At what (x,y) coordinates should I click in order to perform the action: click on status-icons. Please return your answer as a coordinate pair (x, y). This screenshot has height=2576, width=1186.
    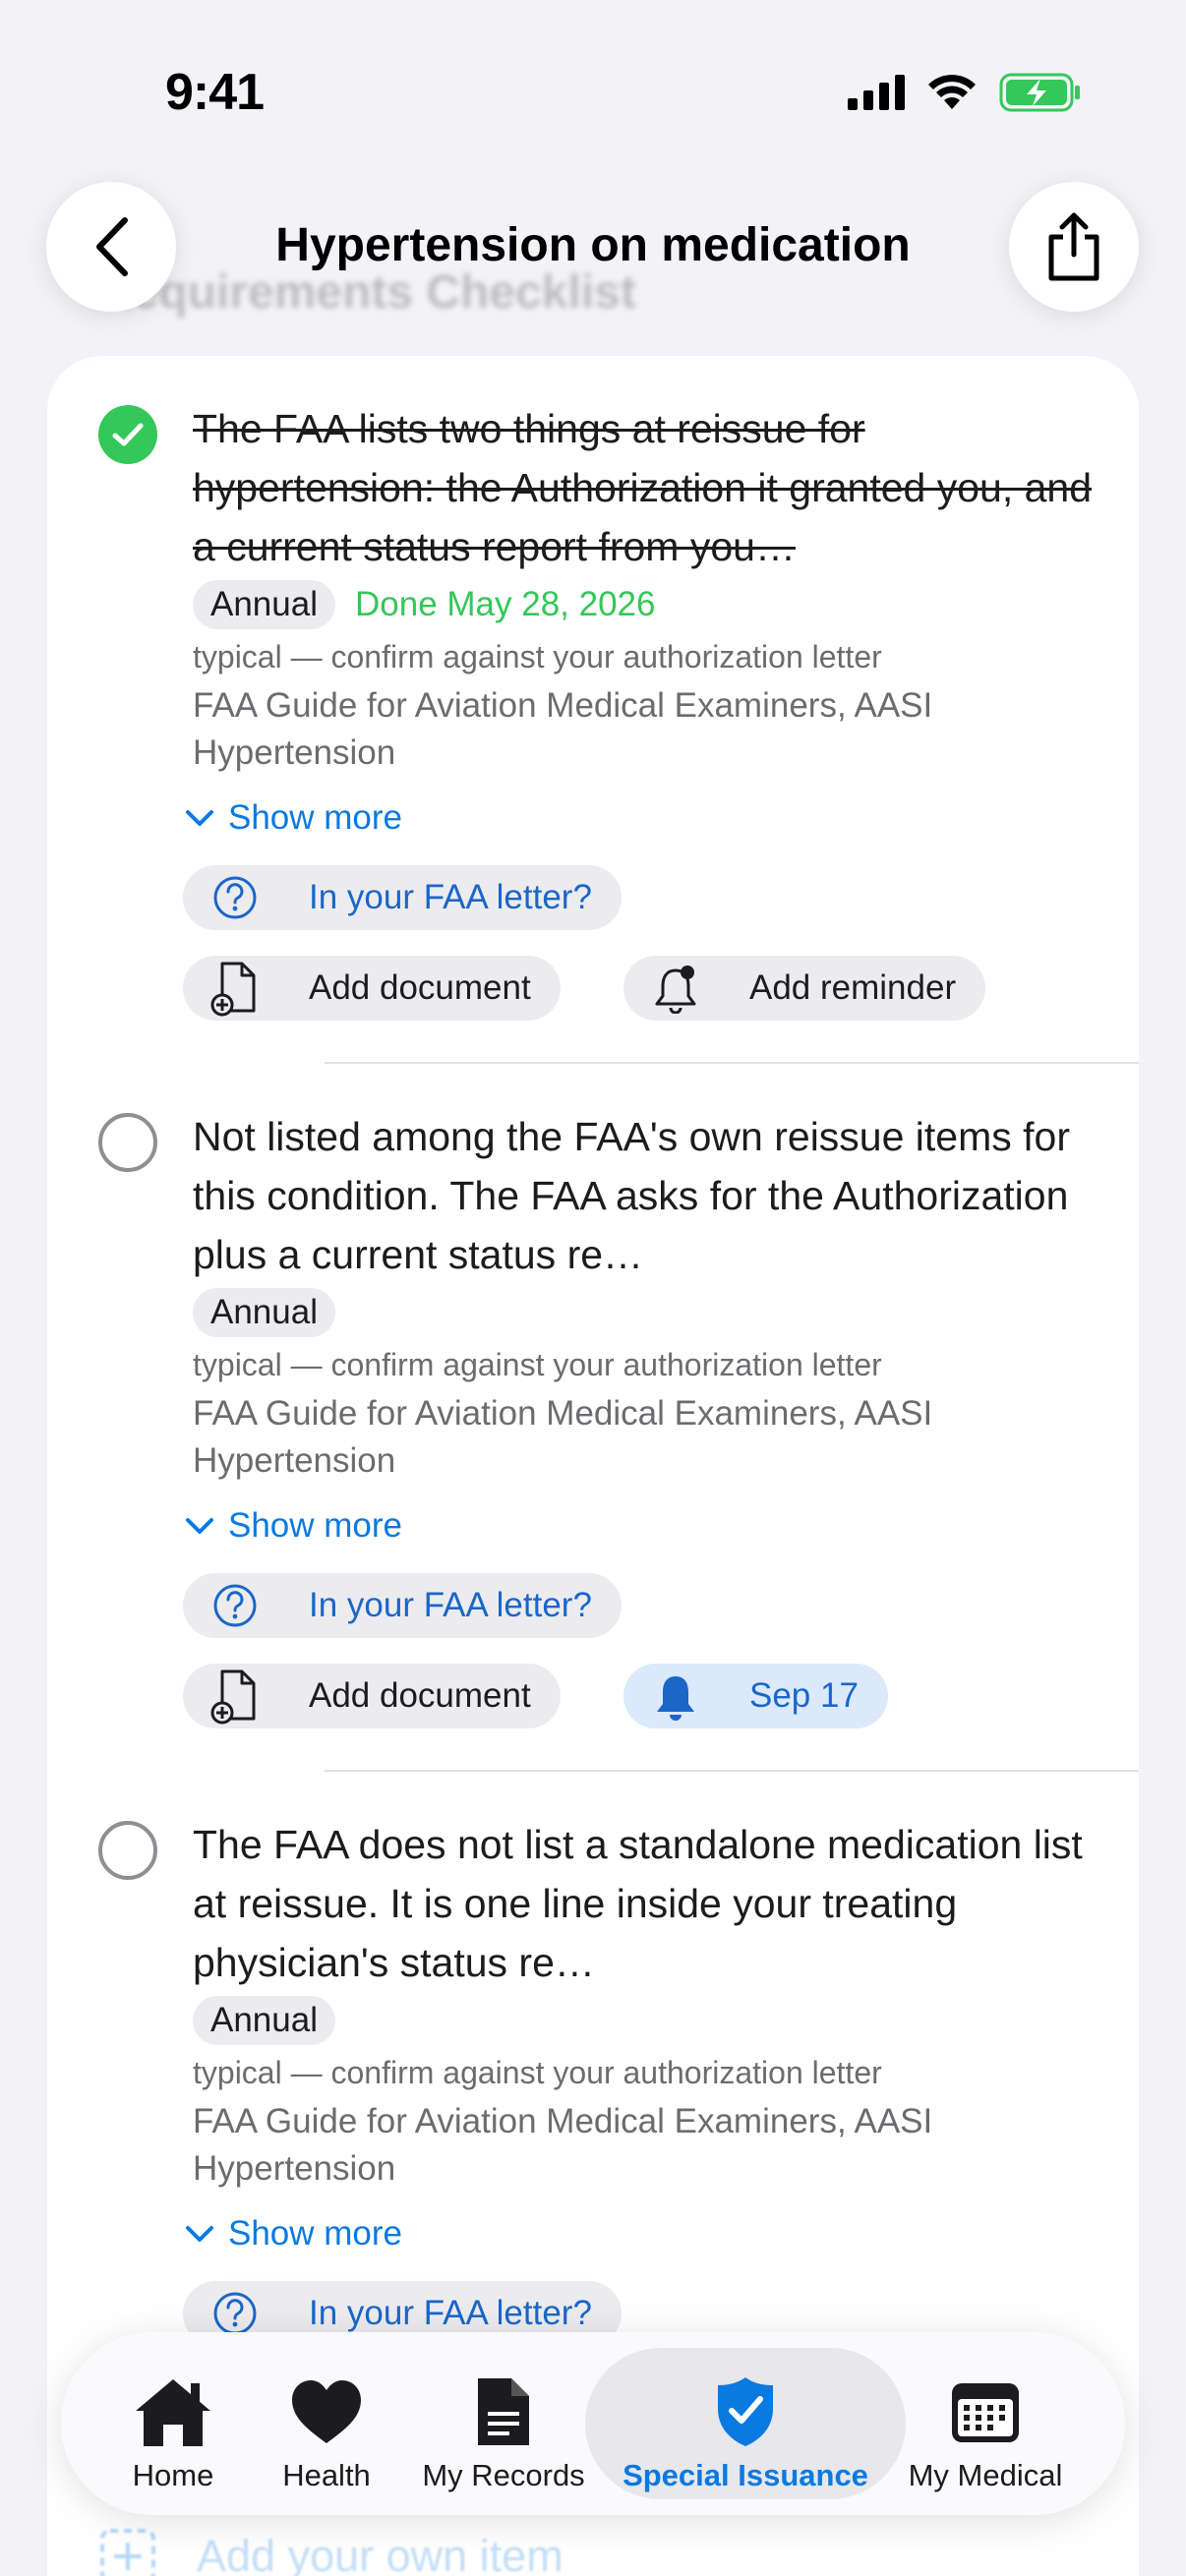
    Looking at the image, I should click on (965, 92).